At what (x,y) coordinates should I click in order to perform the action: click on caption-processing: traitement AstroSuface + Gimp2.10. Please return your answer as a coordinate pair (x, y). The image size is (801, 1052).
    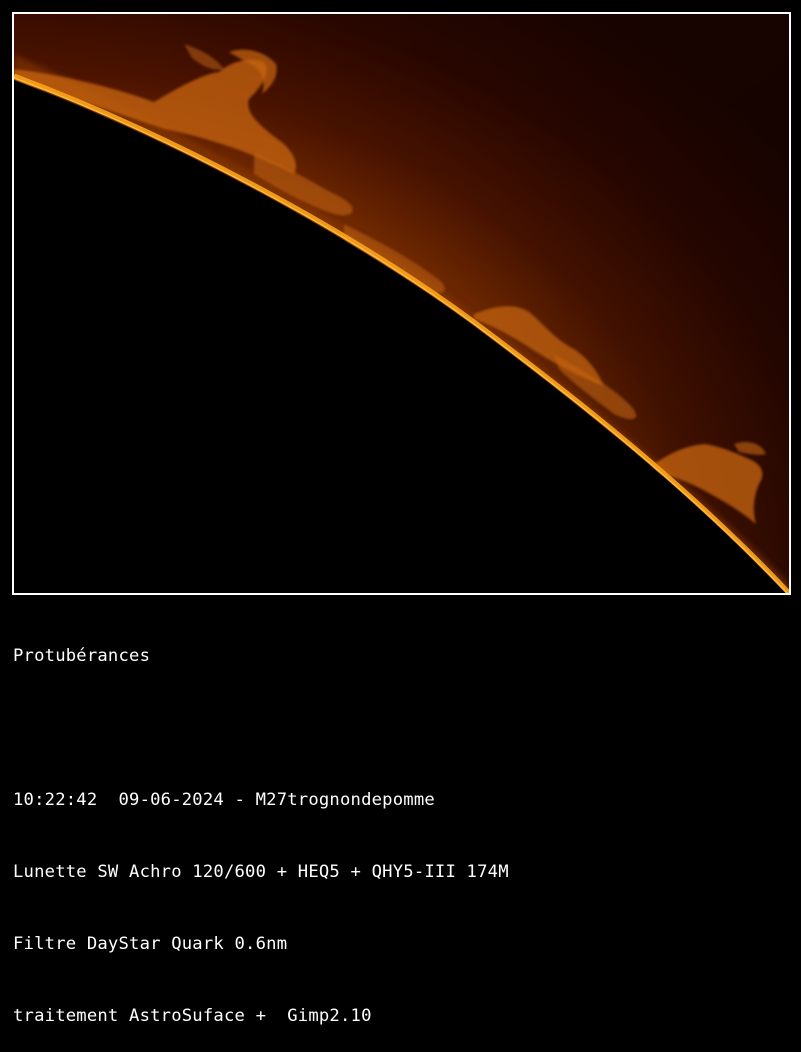
    Looking at the image, I should click on (192, 1016).